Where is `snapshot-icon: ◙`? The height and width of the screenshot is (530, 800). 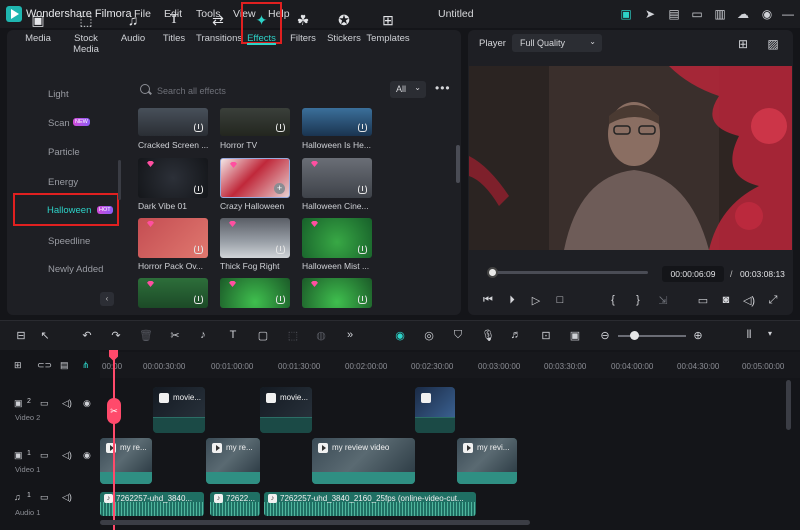 snapshot-icon: ◙ is located at coordinates (726, 300).